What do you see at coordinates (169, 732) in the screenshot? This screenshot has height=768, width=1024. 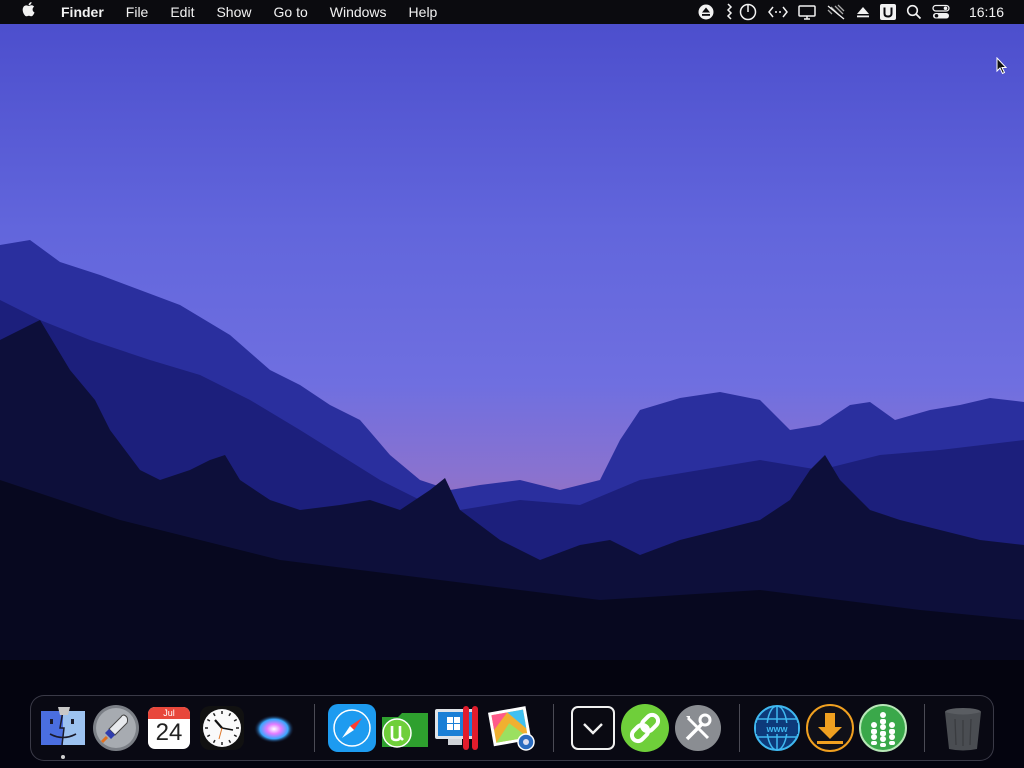 I see `calendar-day: 24` at bounding box center [169, 732].